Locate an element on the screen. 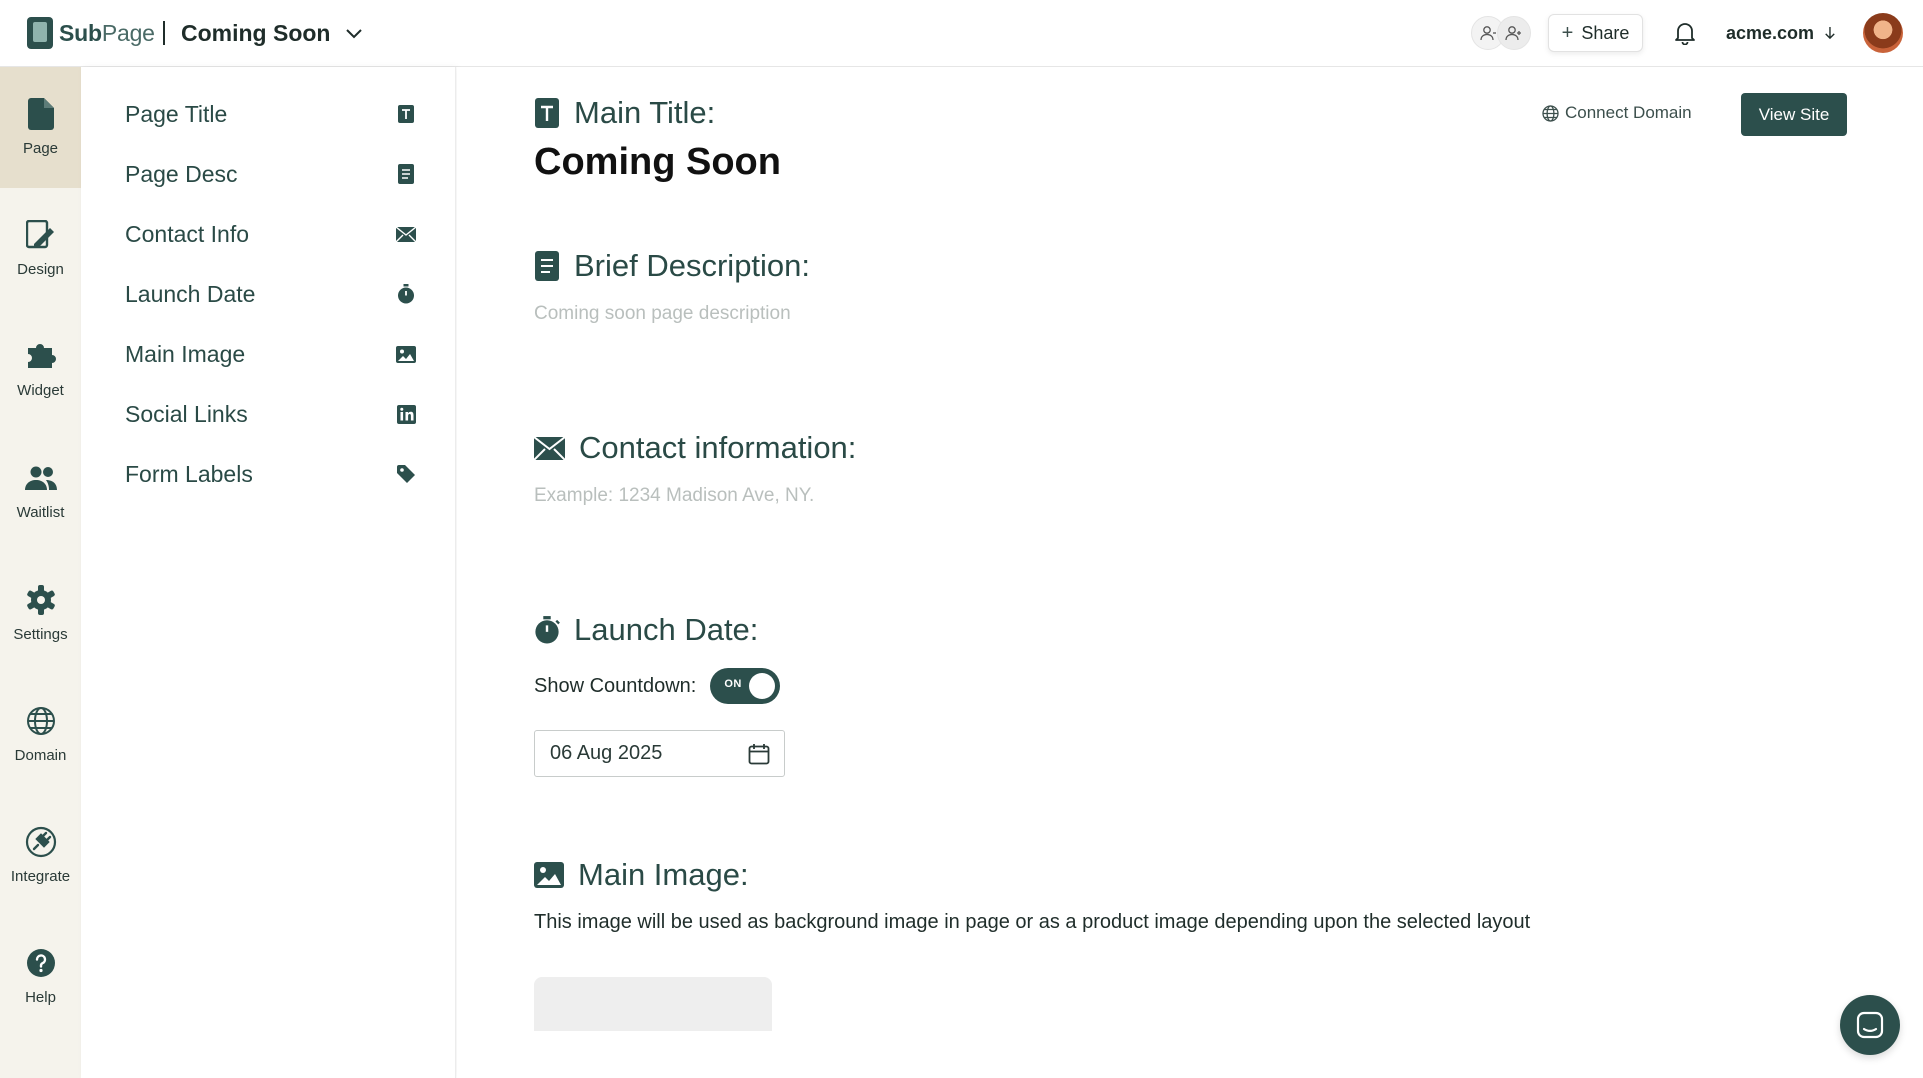  page-icon is located at coordinates (41, 114).